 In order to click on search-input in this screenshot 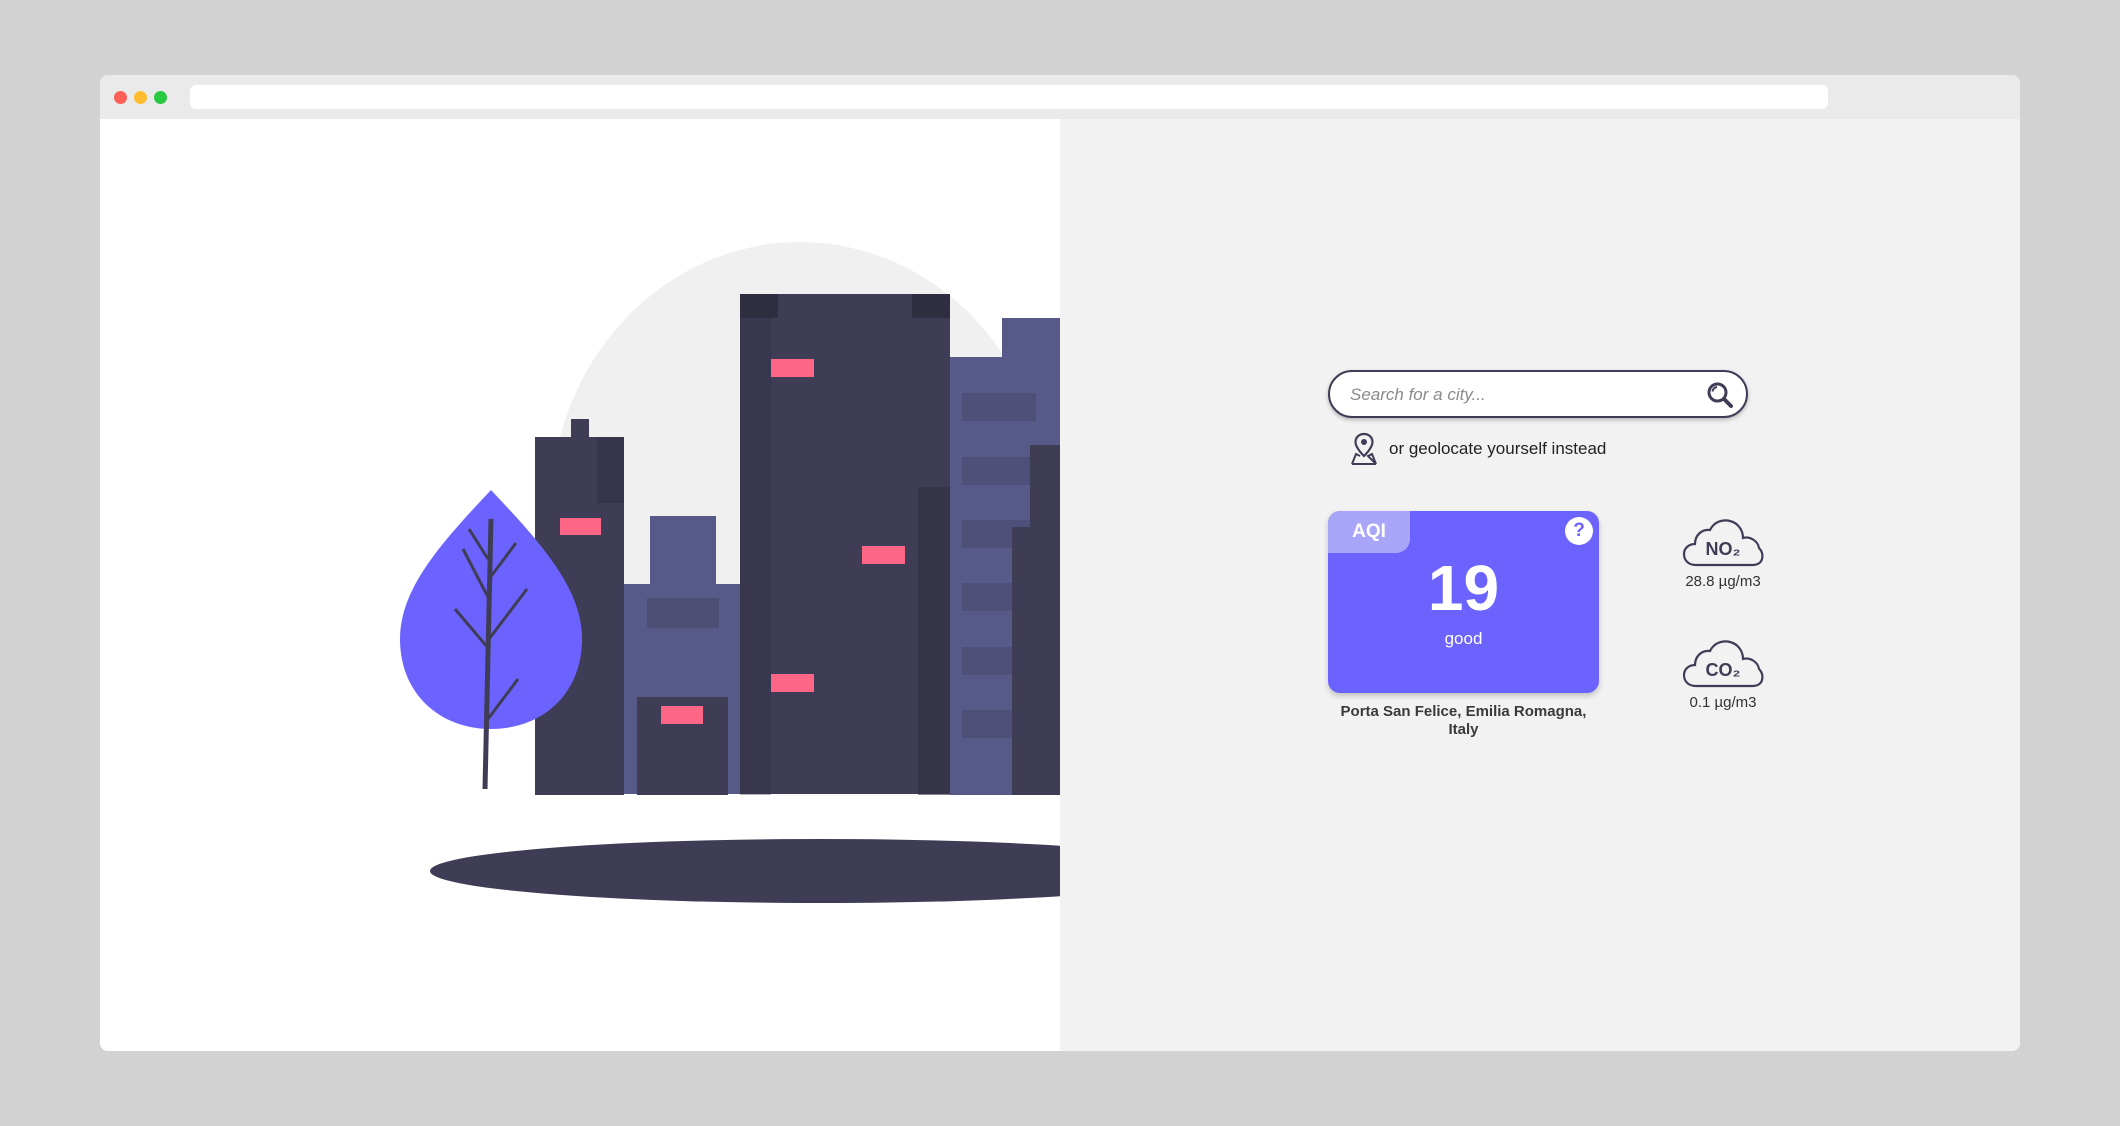, I will do `click(1520, 395)`.